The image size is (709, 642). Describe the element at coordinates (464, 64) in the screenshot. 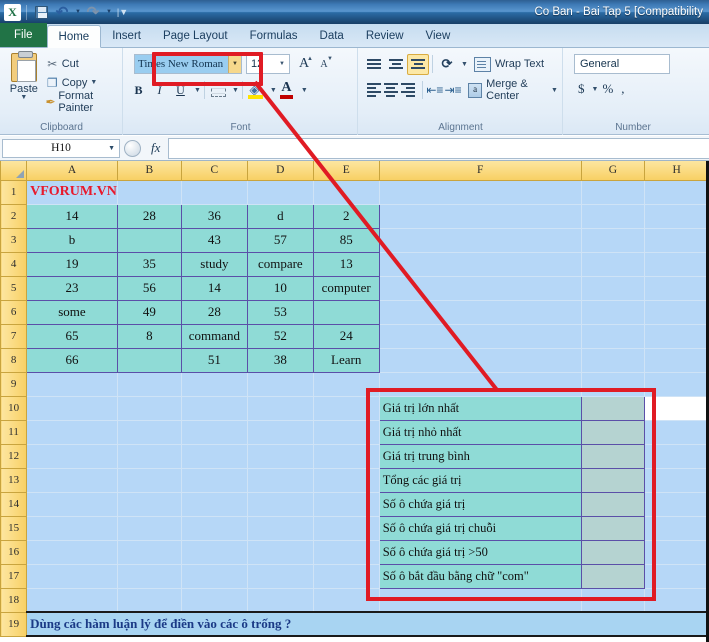

I see `orientation-dropdown-icon: ▼` at that location.